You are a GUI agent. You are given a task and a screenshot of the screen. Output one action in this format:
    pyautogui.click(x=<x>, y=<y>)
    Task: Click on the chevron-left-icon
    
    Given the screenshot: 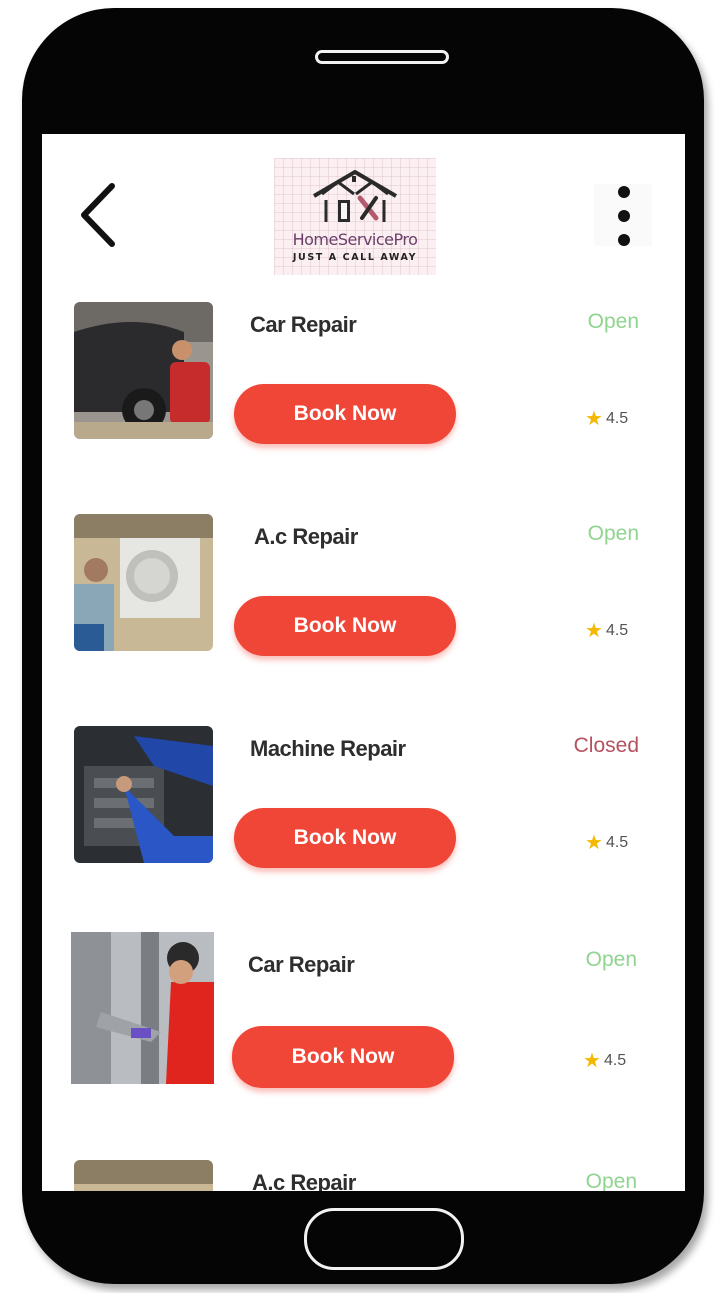 What is the action you would take?
    pyautogui.click(x=98, y=215)
    